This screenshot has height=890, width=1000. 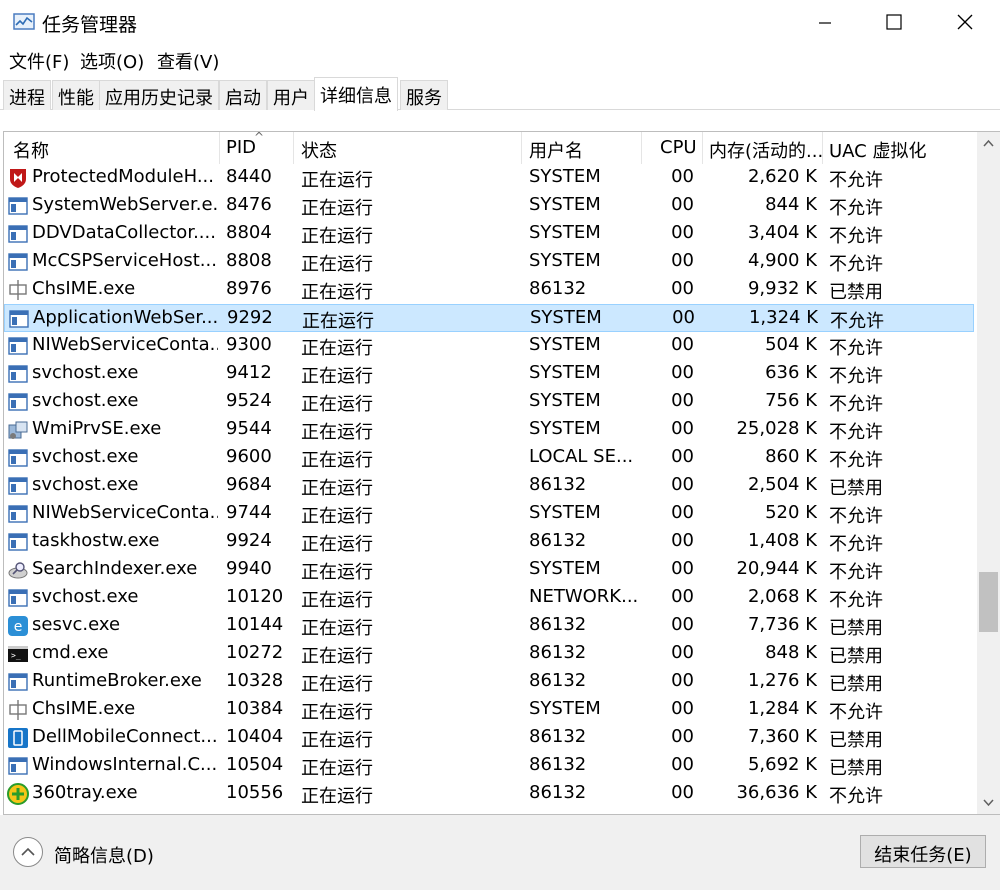 I want to click on tab-app-history: 应用历史记录, so click(x=159, y=95).